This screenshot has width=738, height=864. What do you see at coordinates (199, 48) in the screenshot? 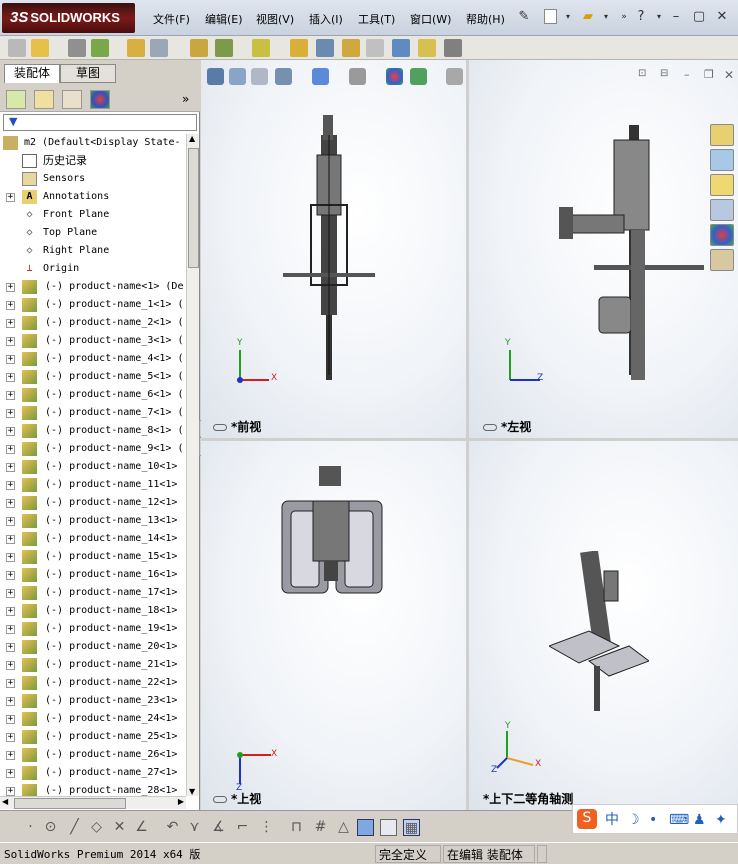
I see `show-hidden-icon` at bounding box center [199, 48].